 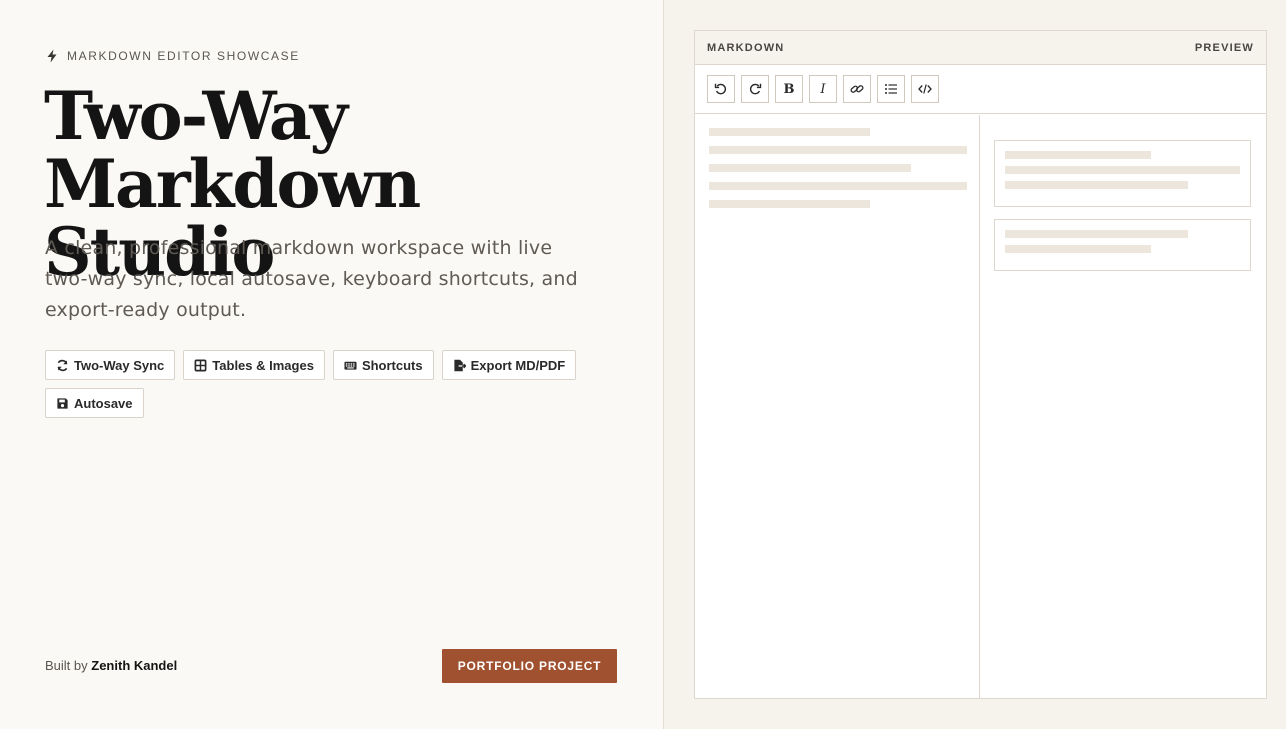 I want to click on bold-button: B, so click(x=789, y=89).